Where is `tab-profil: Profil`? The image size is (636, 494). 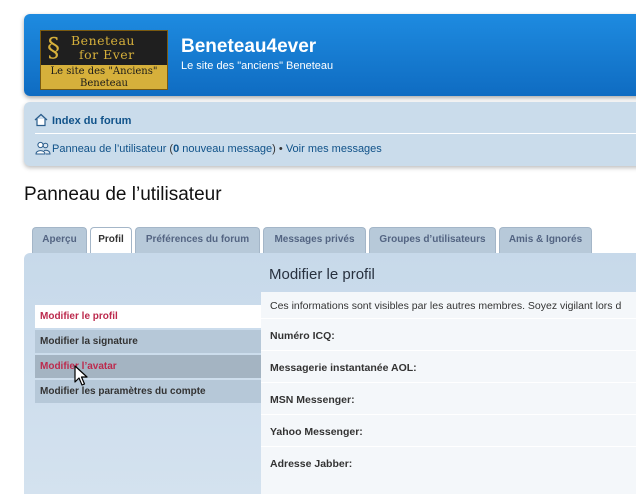
tab-profil: Profil is located at coordinates (111, 240).